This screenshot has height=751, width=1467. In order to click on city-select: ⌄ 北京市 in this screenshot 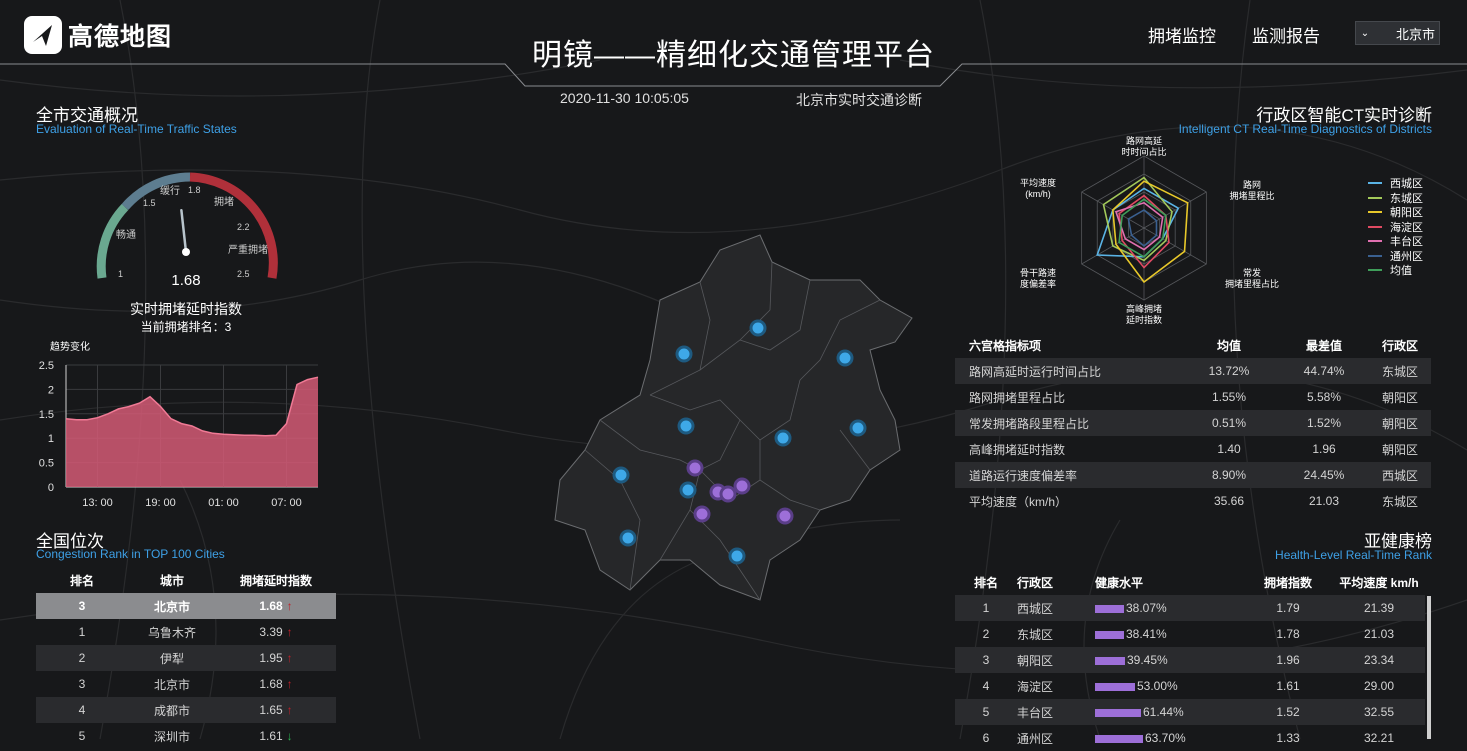, I will do `click(1397, 33)`.